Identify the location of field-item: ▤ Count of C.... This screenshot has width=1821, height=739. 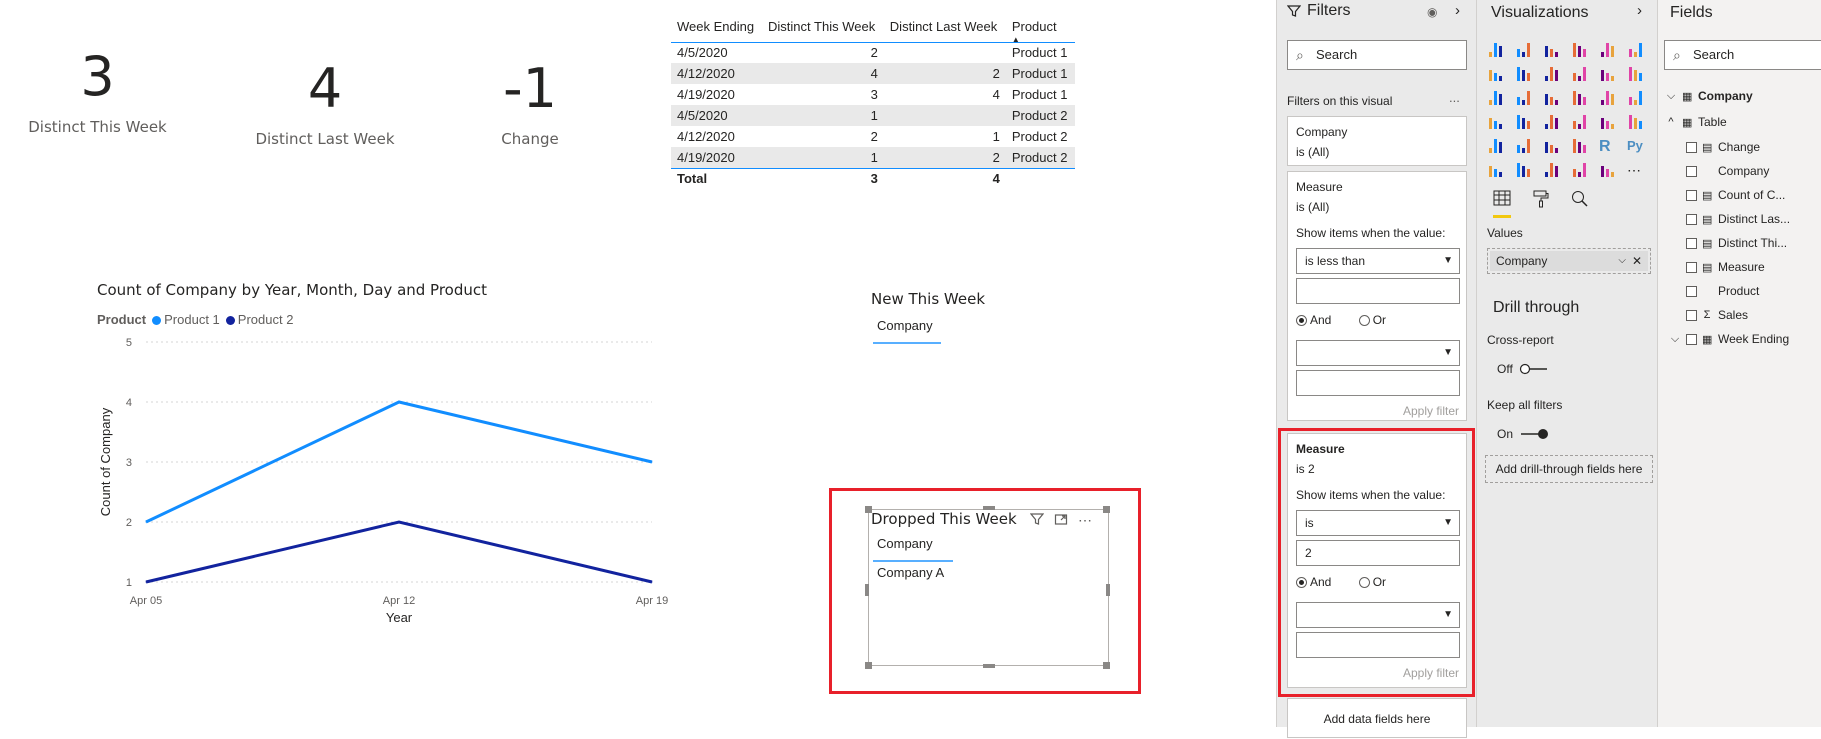
(1735, 195).